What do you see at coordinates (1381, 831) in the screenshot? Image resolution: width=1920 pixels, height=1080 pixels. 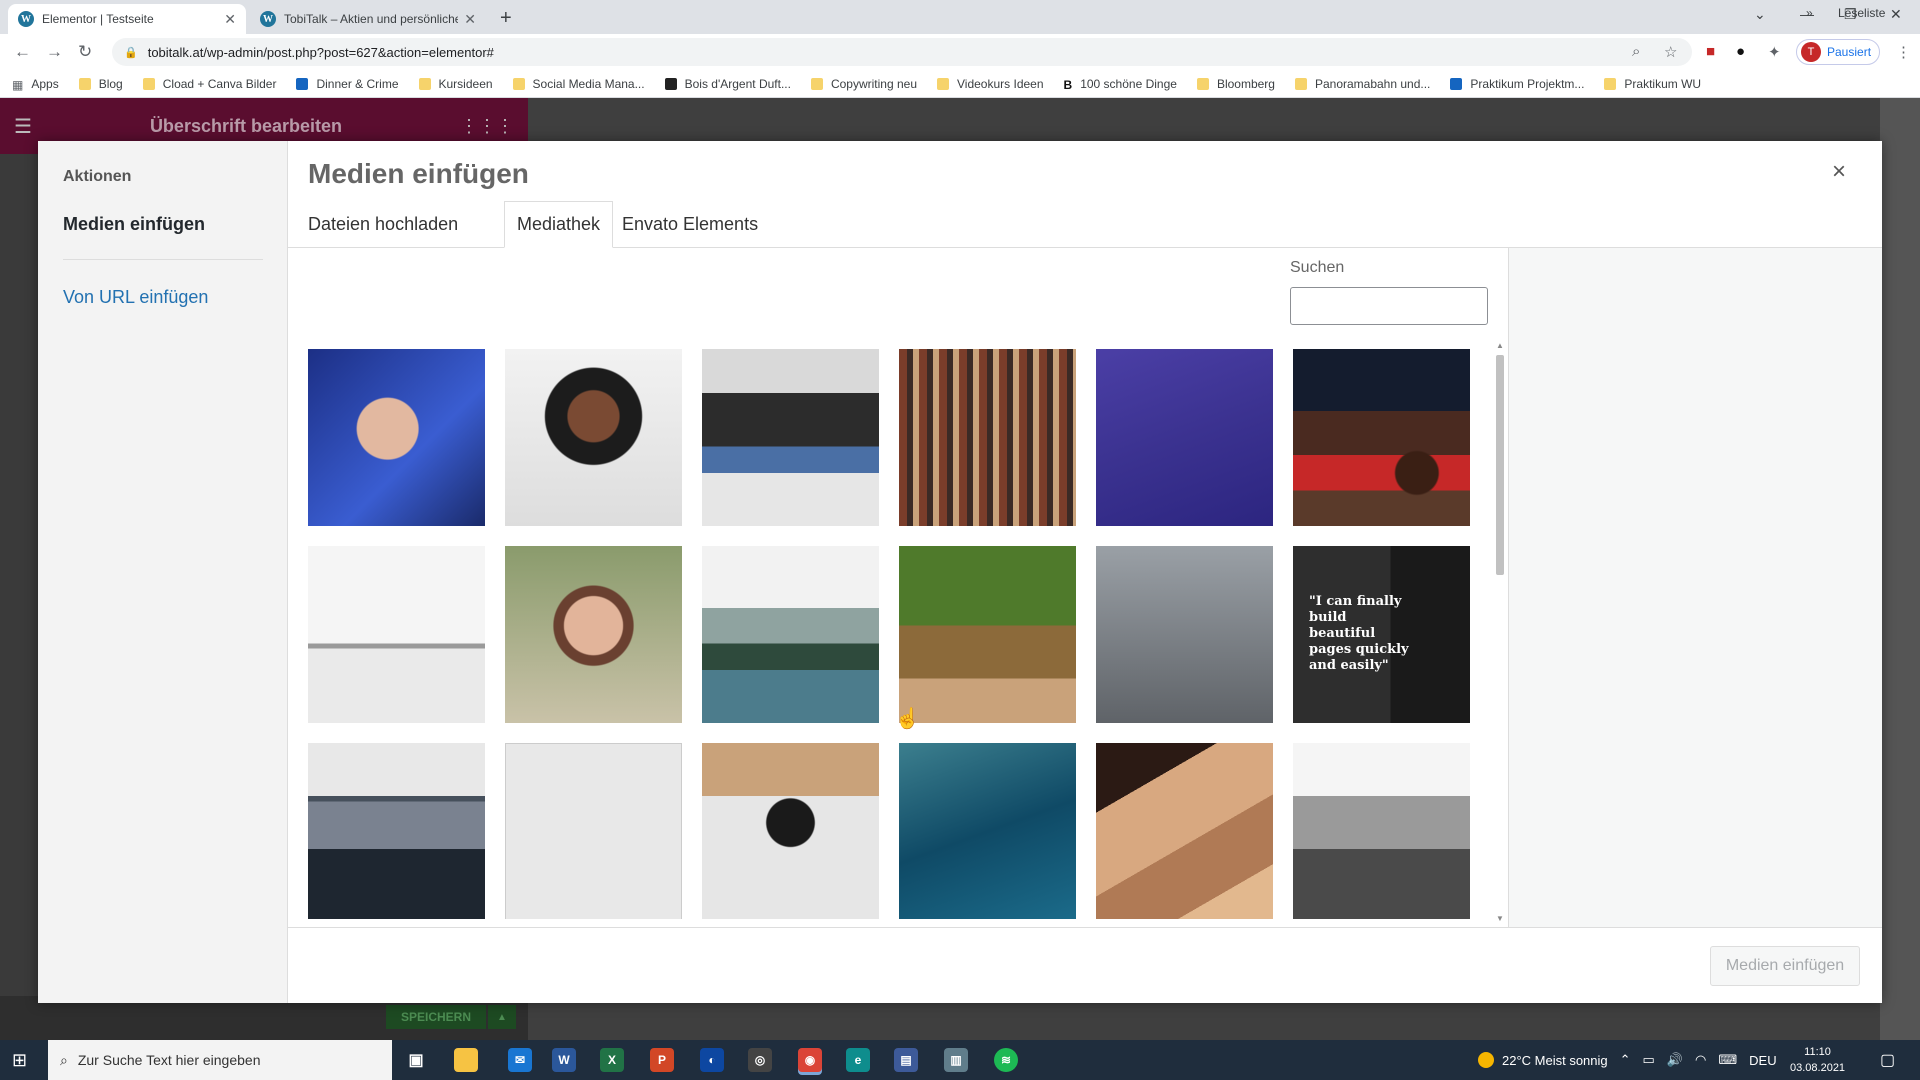 I see `media-thumbnail-city-skyline-photo` at bounding box center [1381, 831].